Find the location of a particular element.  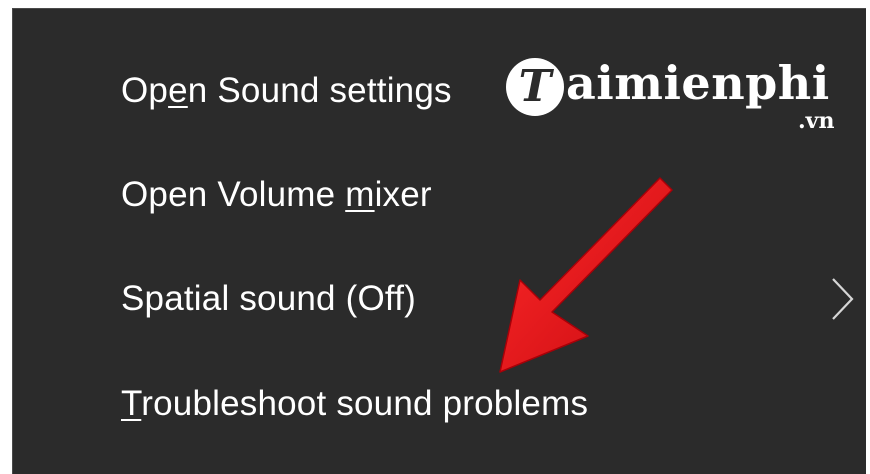

watermark-logo: T aimienphi .vn is located at coordinates (682, 97).